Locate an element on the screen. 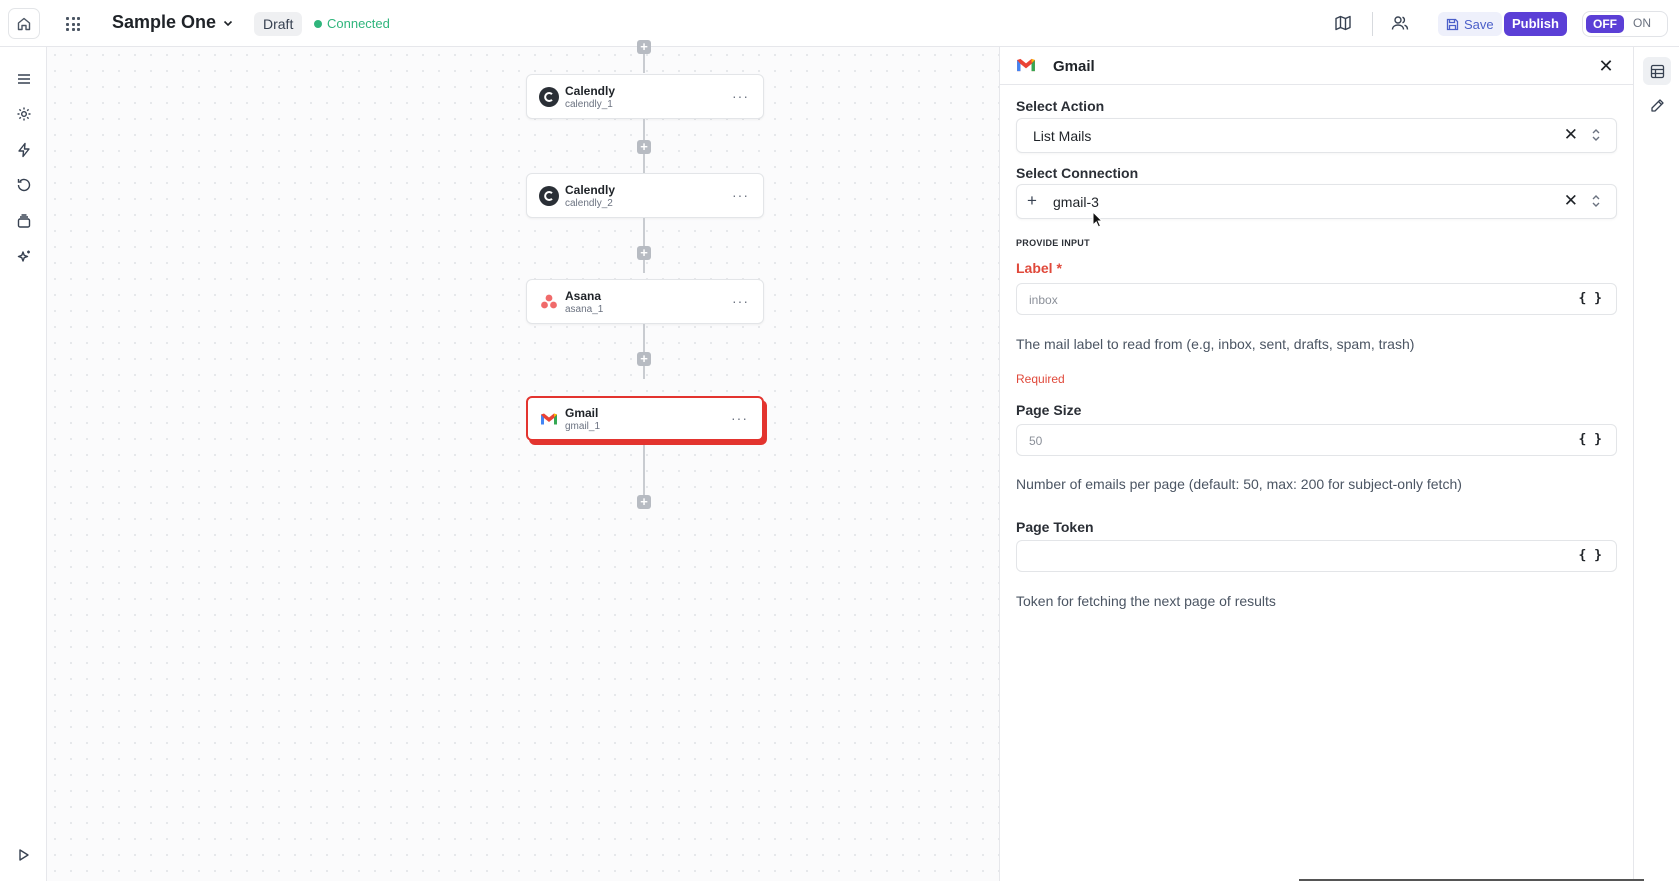 The width and height of the screenshot is (1679, 881). play-icon is located at coordinates (24, 855).